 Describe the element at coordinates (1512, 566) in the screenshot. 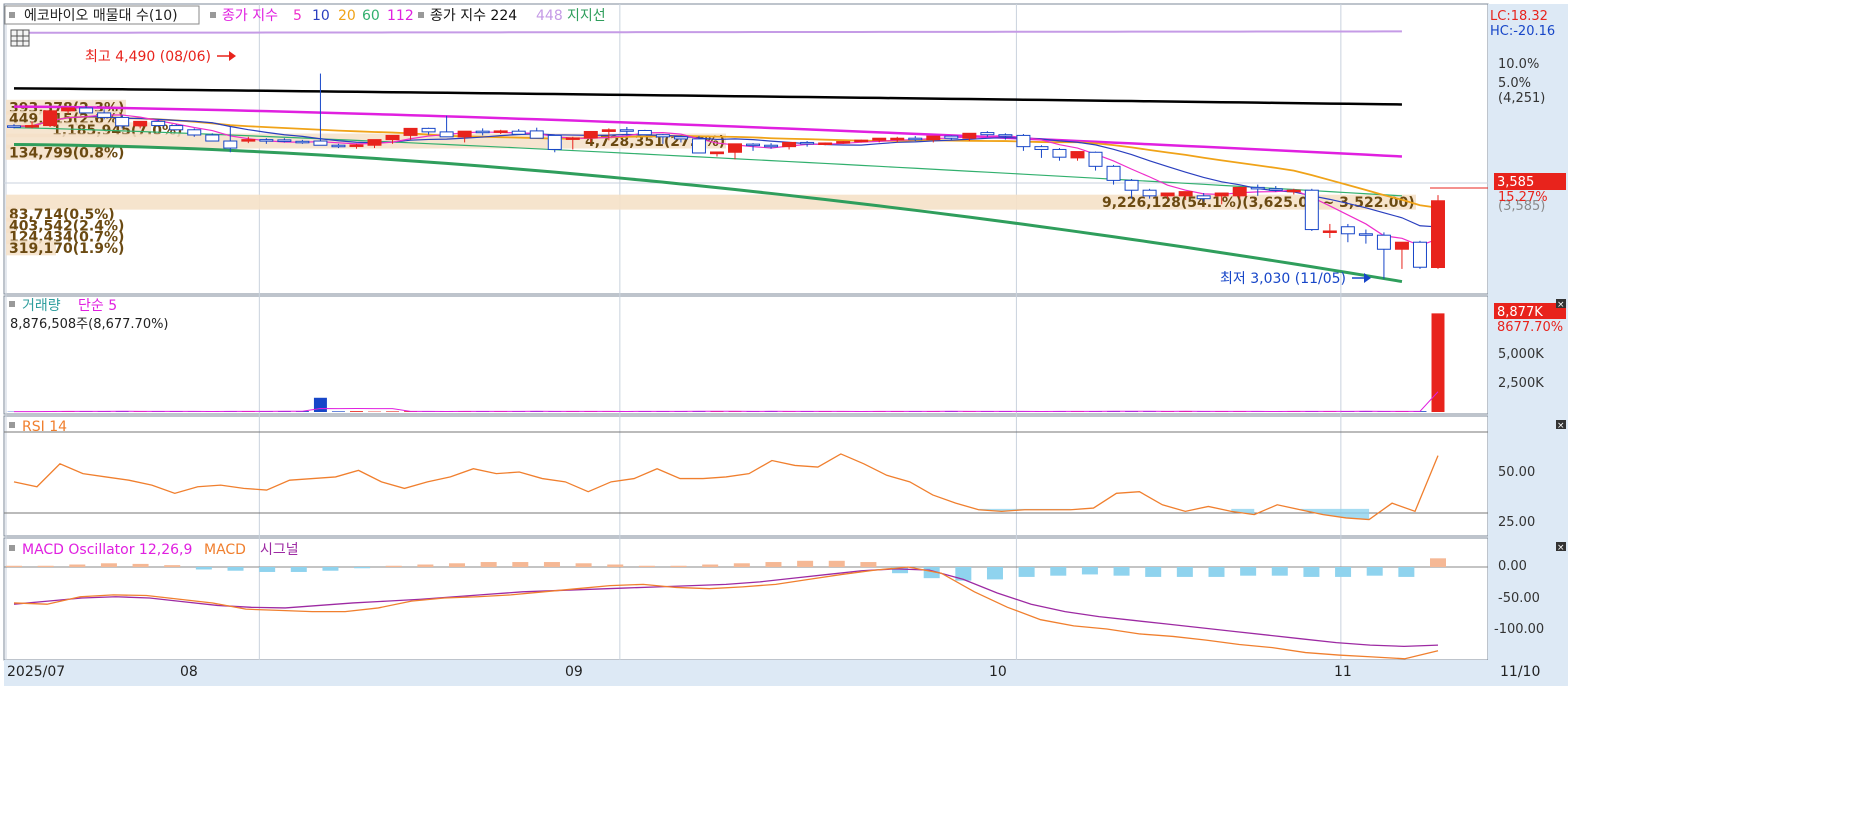

I see `macd-tick-0: 0.00` at that location.